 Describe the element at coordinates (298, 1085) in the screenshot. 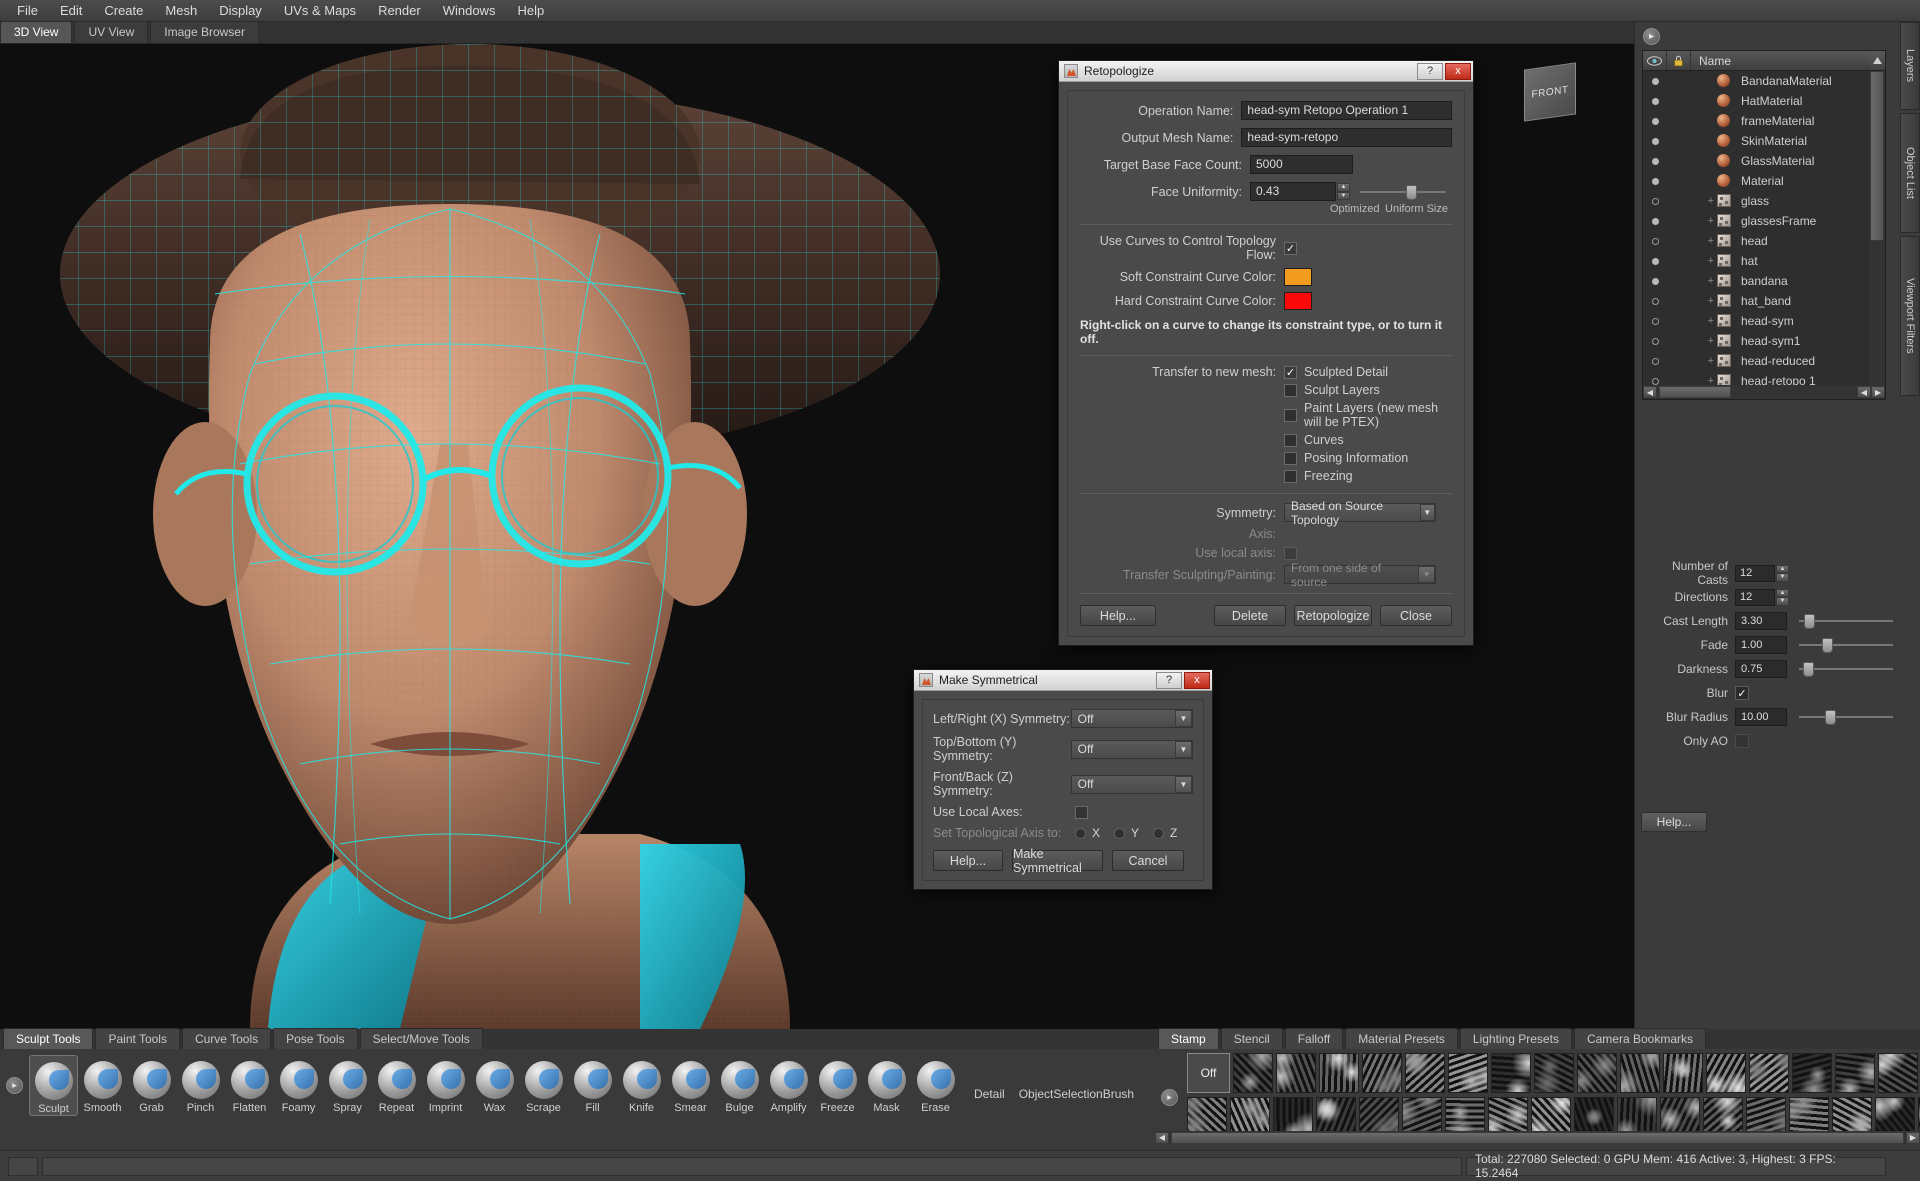

I see `sculpt-tool-foamy: Foamy` at that location.